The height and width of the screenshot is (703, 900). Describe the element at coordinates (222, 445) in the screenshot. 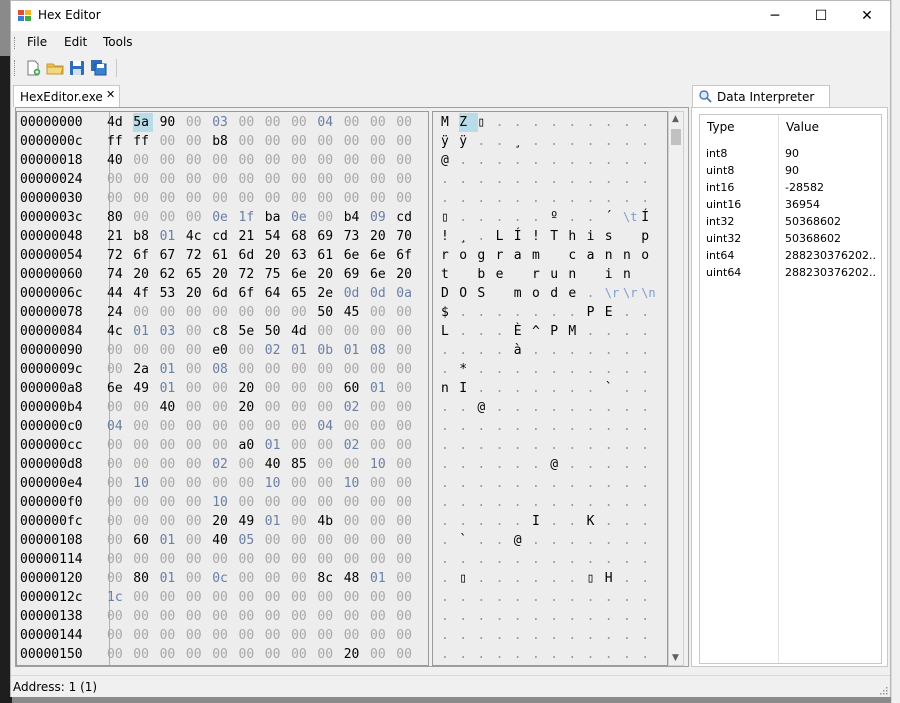

I see `hex-row: 000000cc 00 00 00 00 00 a0 01 00 00 02 00 00` at that location.